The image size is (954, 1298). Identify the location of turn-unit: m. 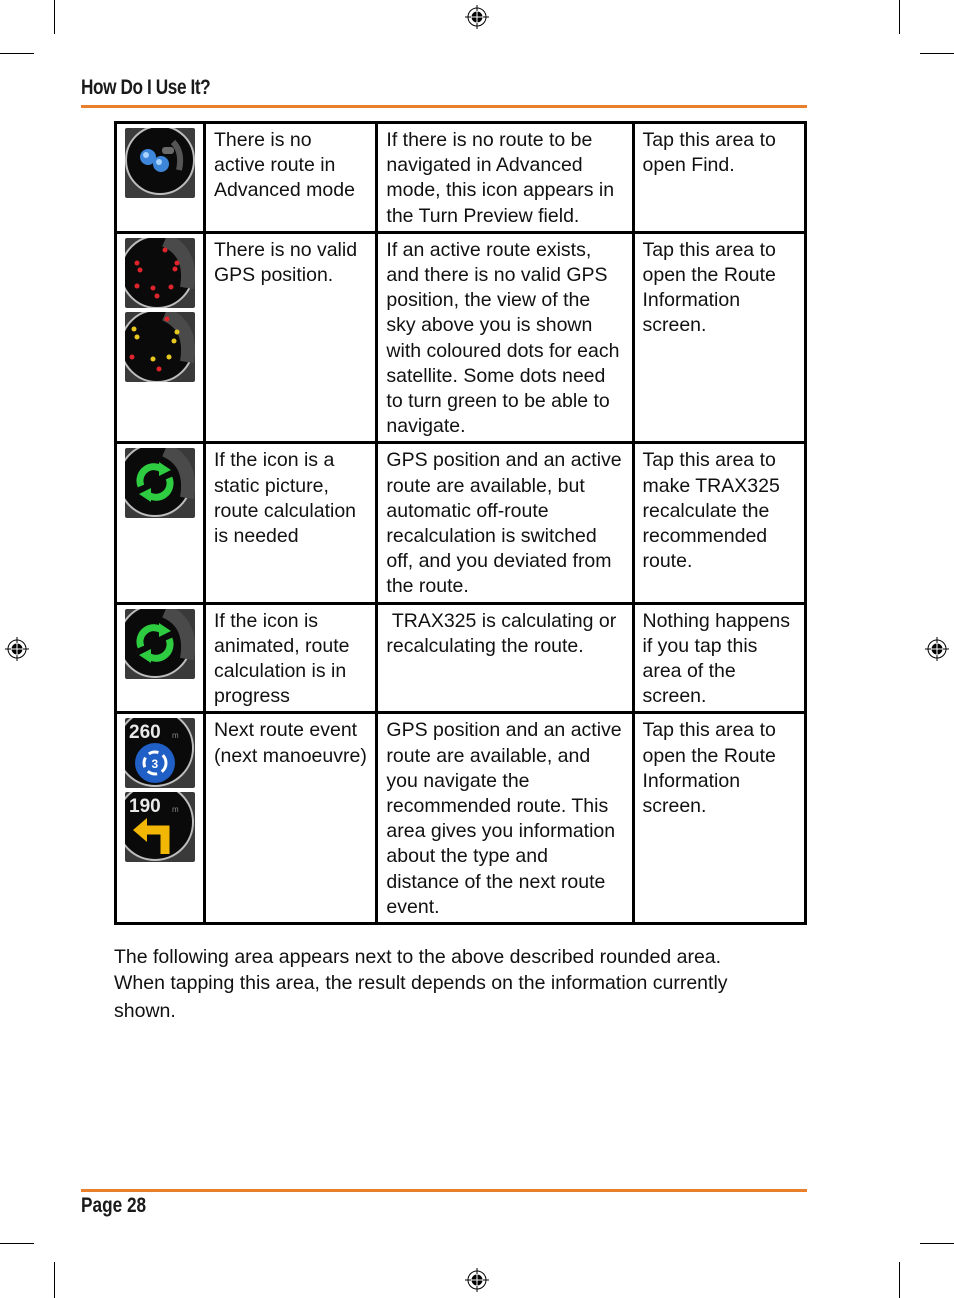
(175, 809).